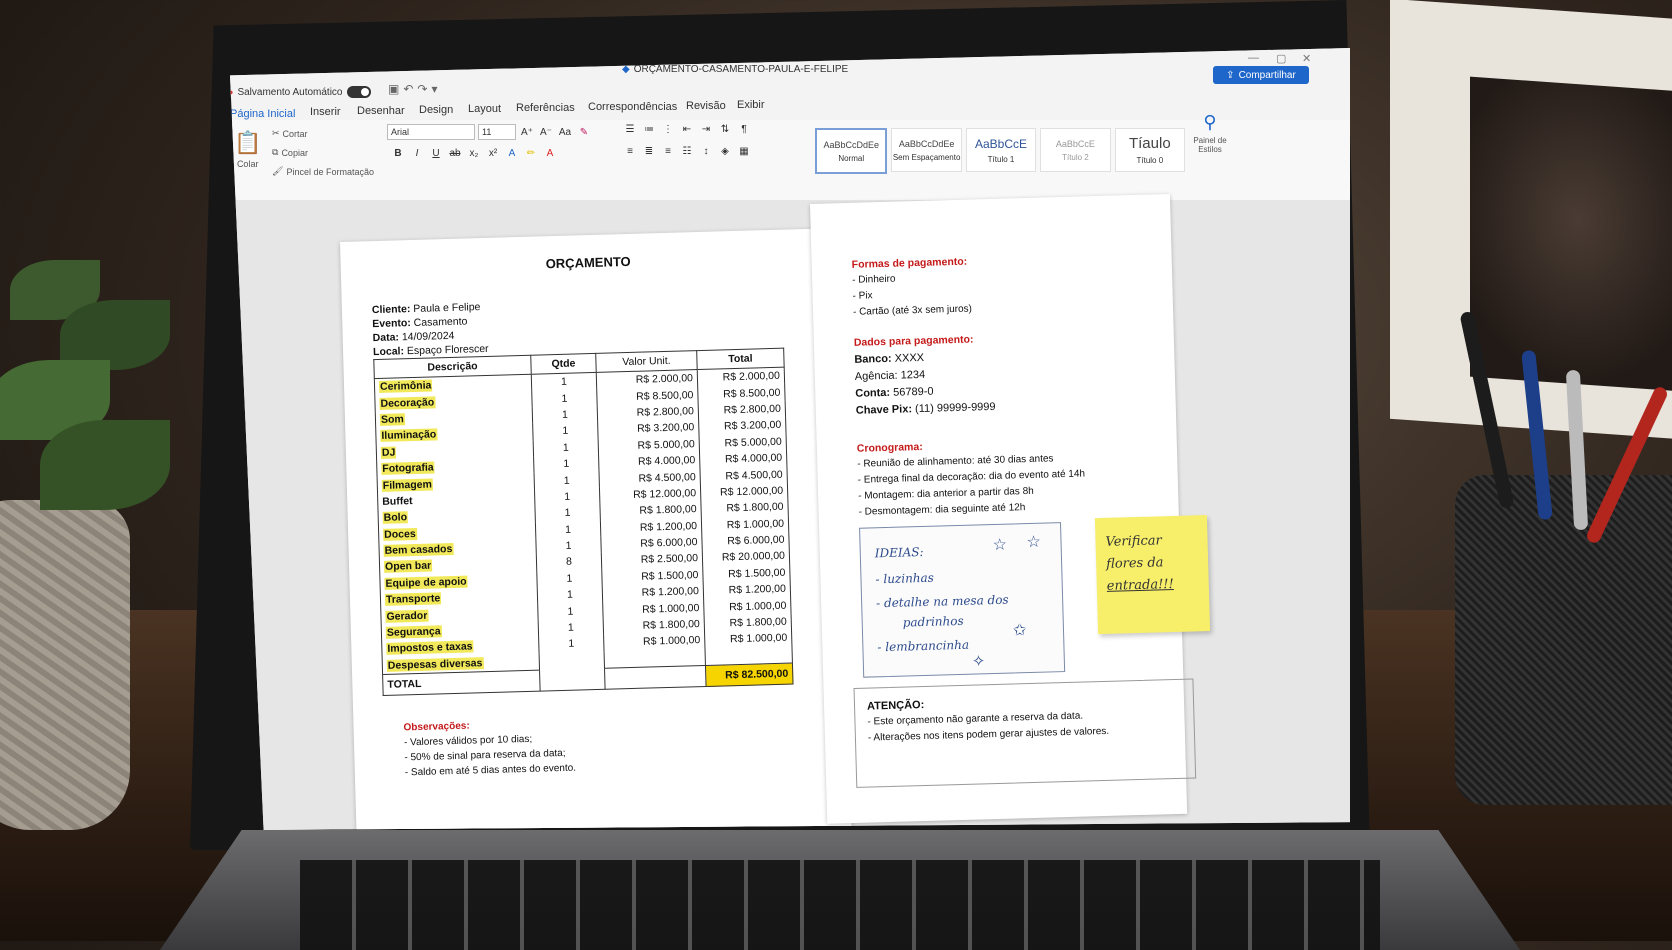  What do you see at coordinates (278, 171) in the screenshot?
I see `brush-icon: 🖌` at bounding box center [278, 171].